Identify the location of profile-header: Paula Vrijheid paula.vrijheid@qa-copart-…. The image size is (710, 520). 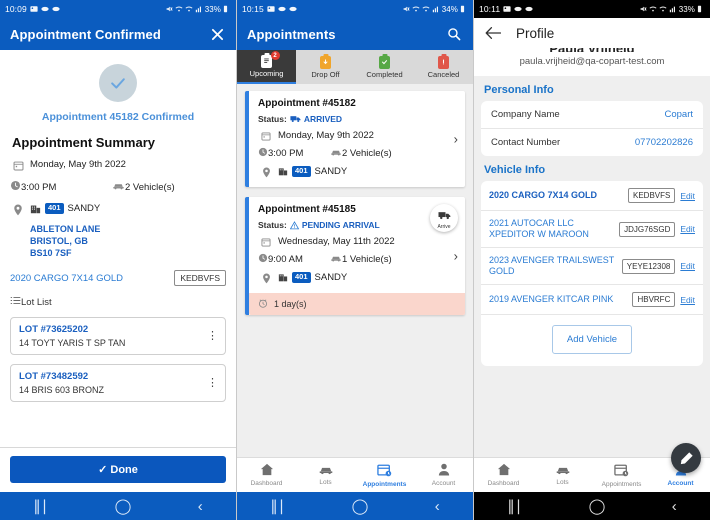
(592, 62).